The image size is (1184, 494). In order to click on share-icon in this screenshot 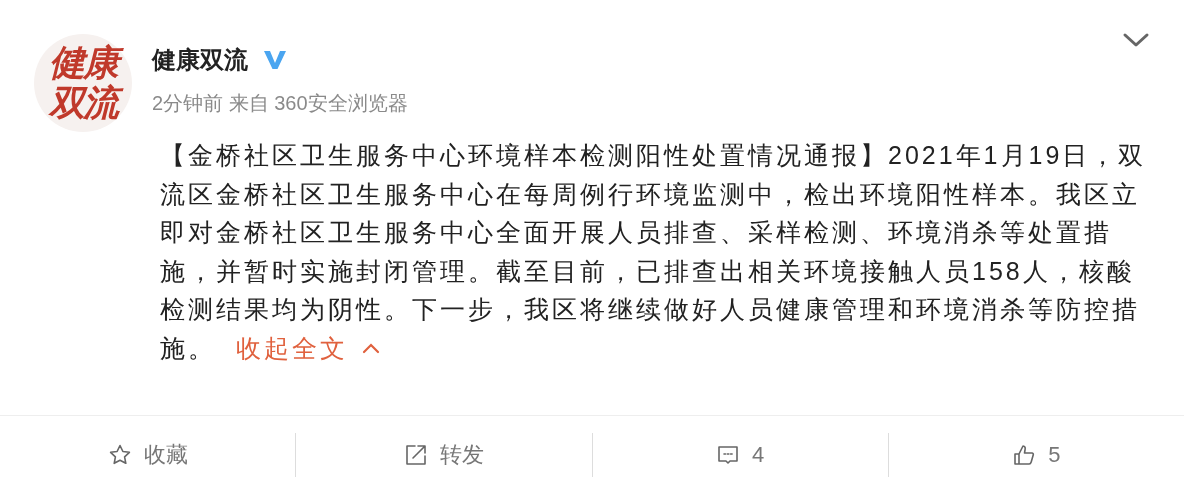, I will do `click(415, 455)`.